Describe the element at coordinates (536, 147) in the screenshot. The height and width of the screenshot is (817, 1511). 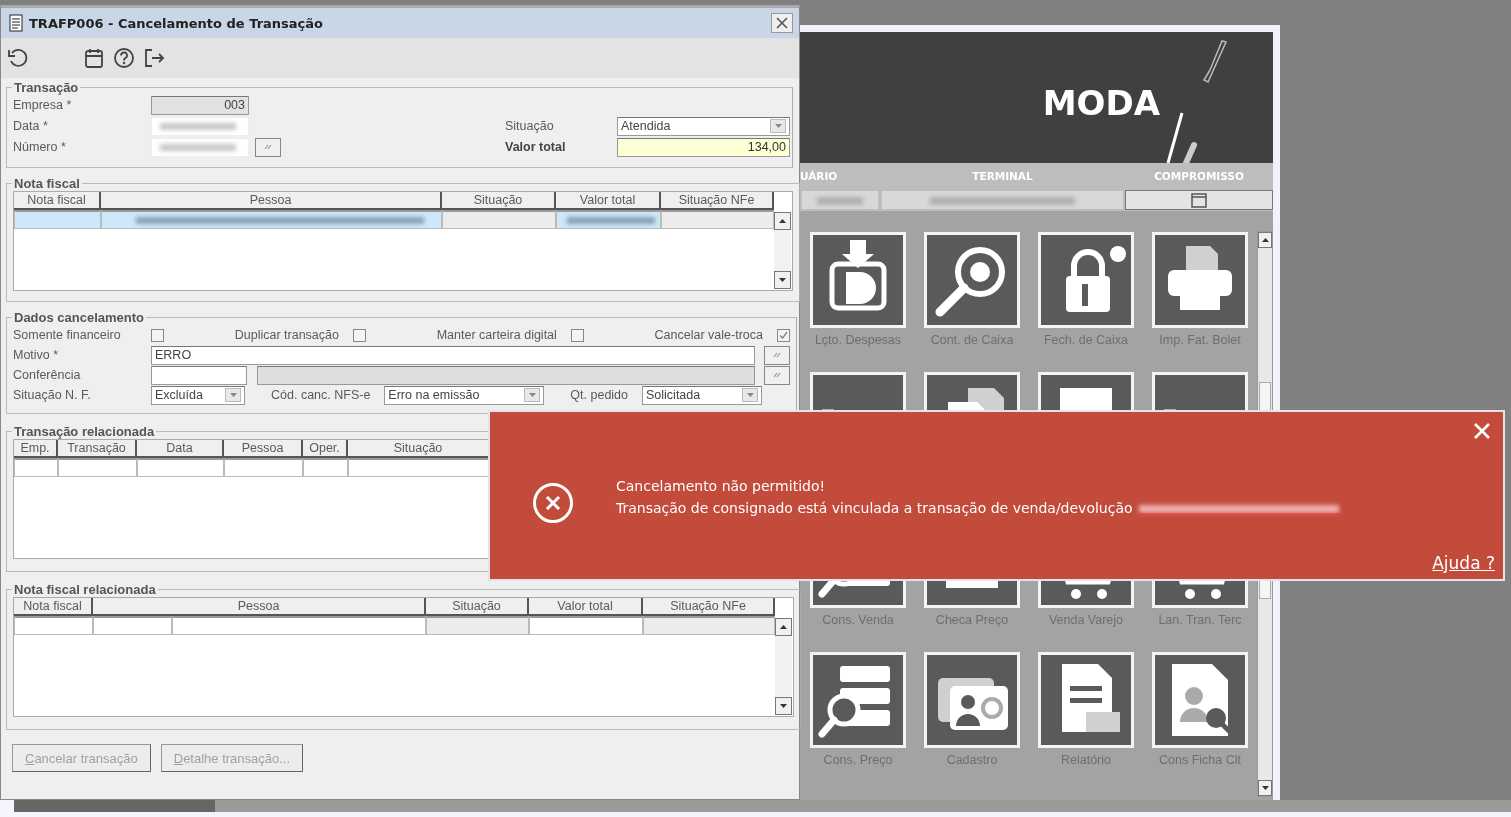
I see `field-label: Valor total` at that location.